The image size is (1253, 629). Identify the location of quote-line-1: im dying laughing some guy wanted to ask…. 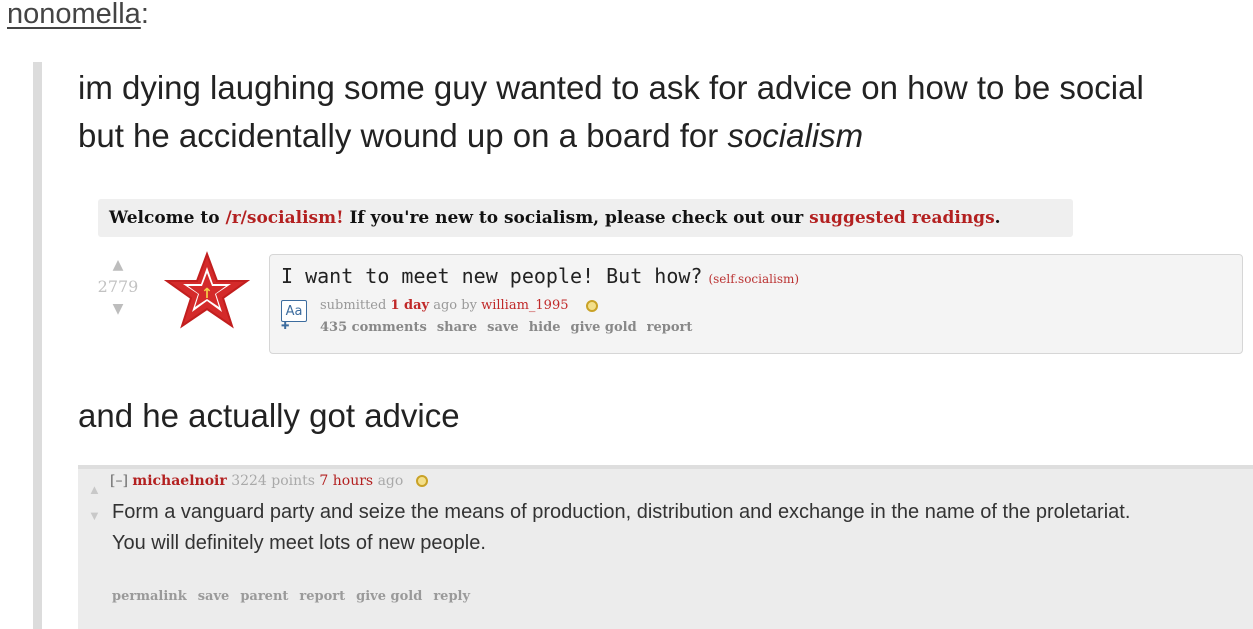
(611, 87).